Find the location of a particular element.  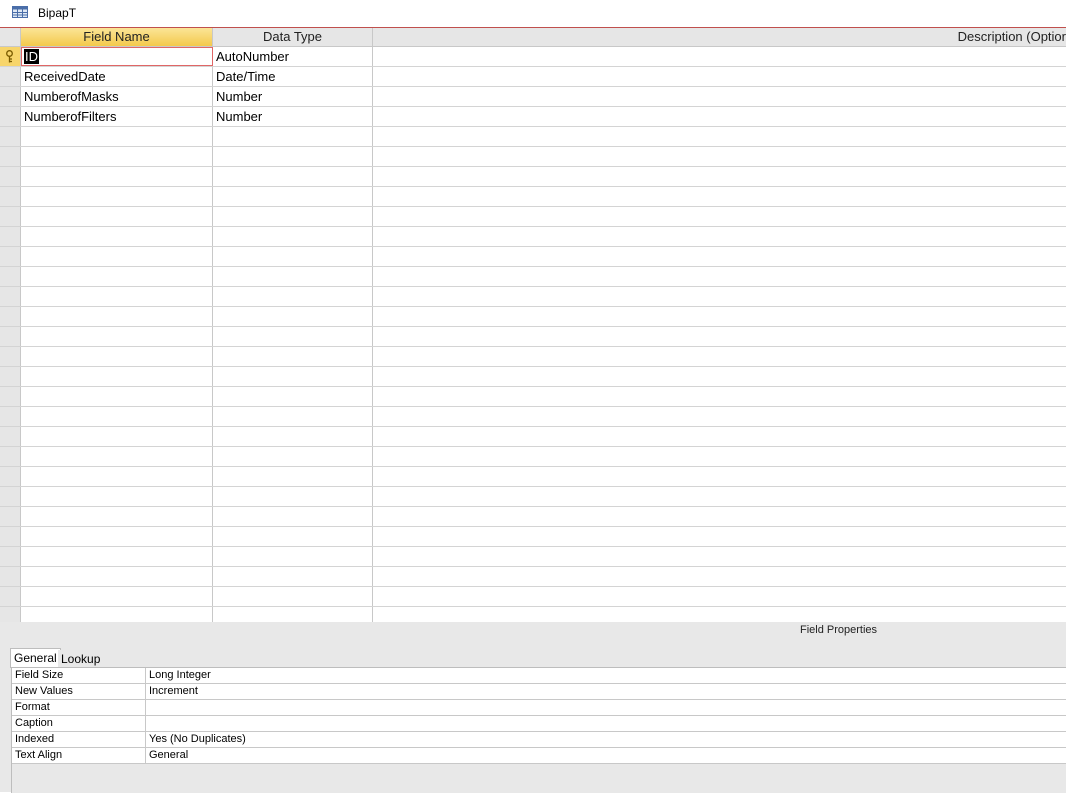

property-row-format: Format is located at coordinates (539, 708).